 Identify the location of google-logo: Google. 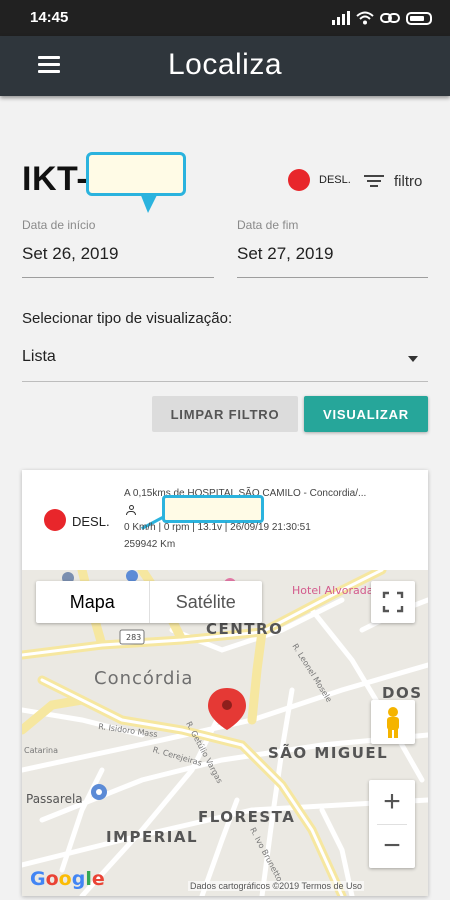
(67, 879).